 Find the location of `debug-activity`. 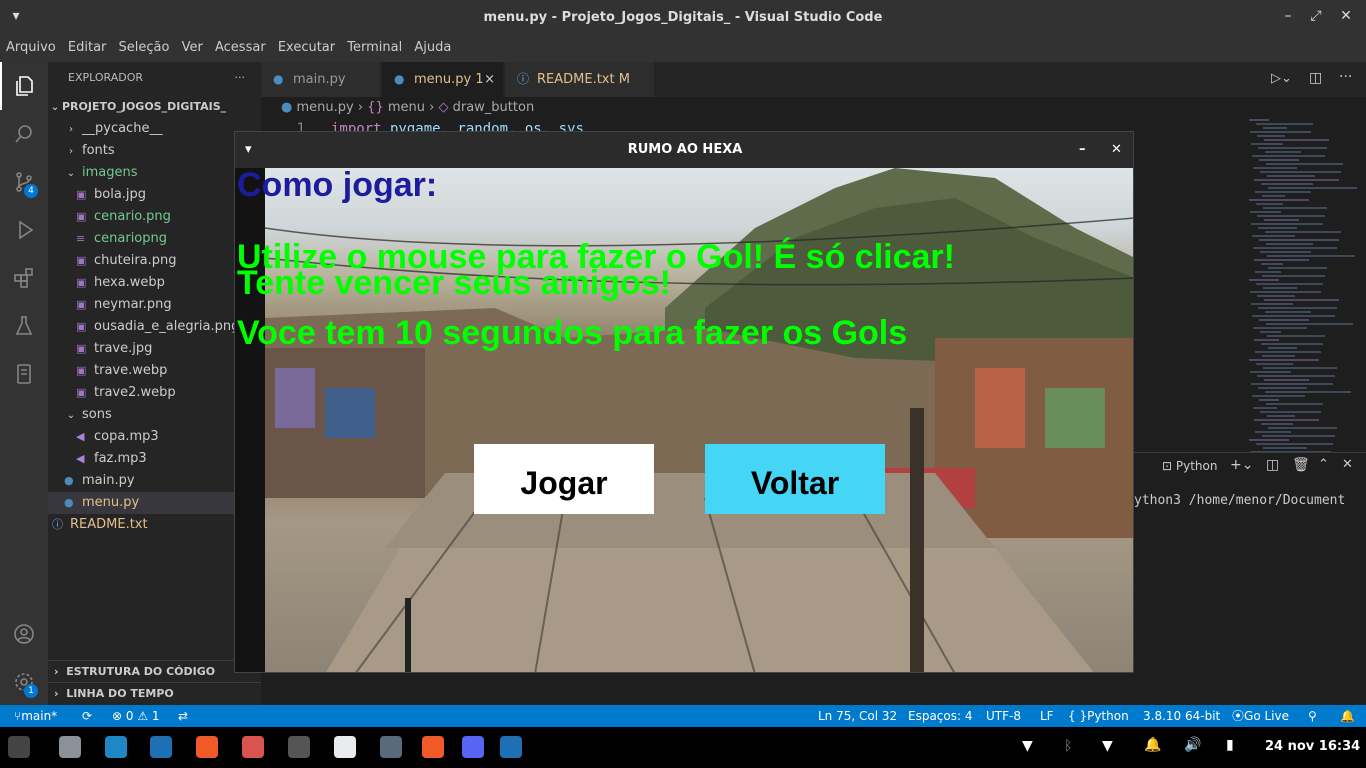

debug-activity is located at coordinates (24, 230).